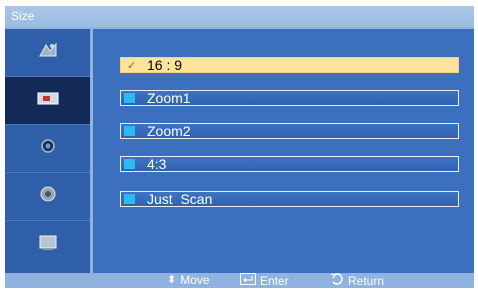 The width and height of the screenshot is (478, 293). I want to click on check-icon: ✓, so click(132, 66).